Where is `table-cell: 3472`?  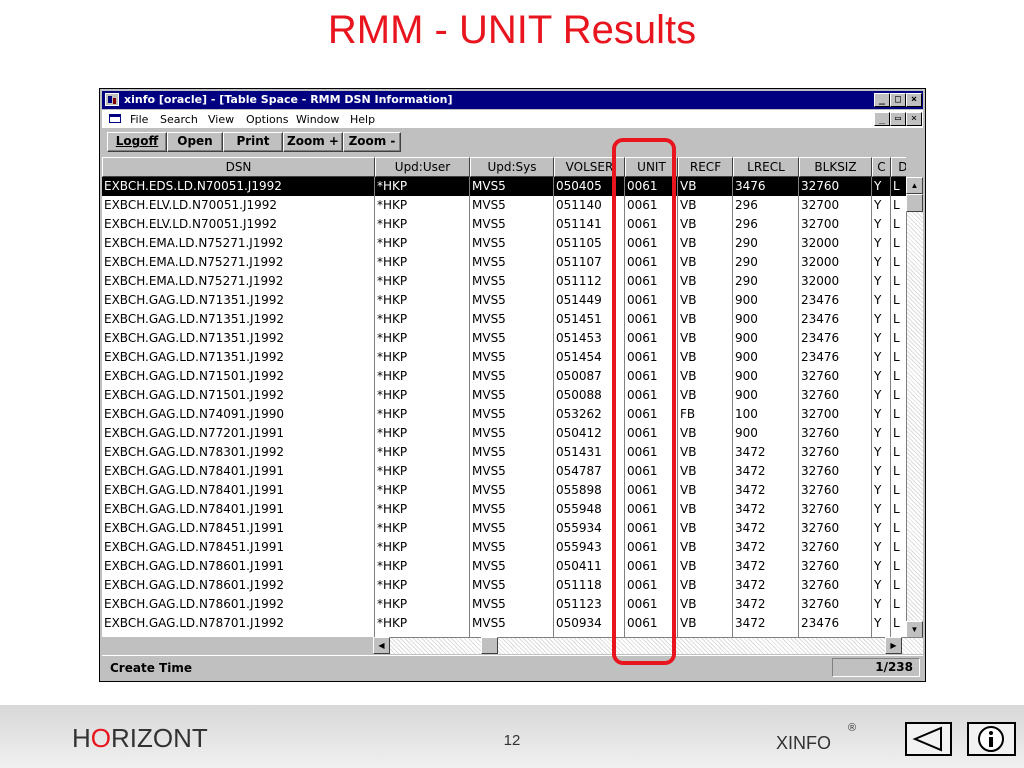 table-cell: 3472 is located at coordinates (750, 547).